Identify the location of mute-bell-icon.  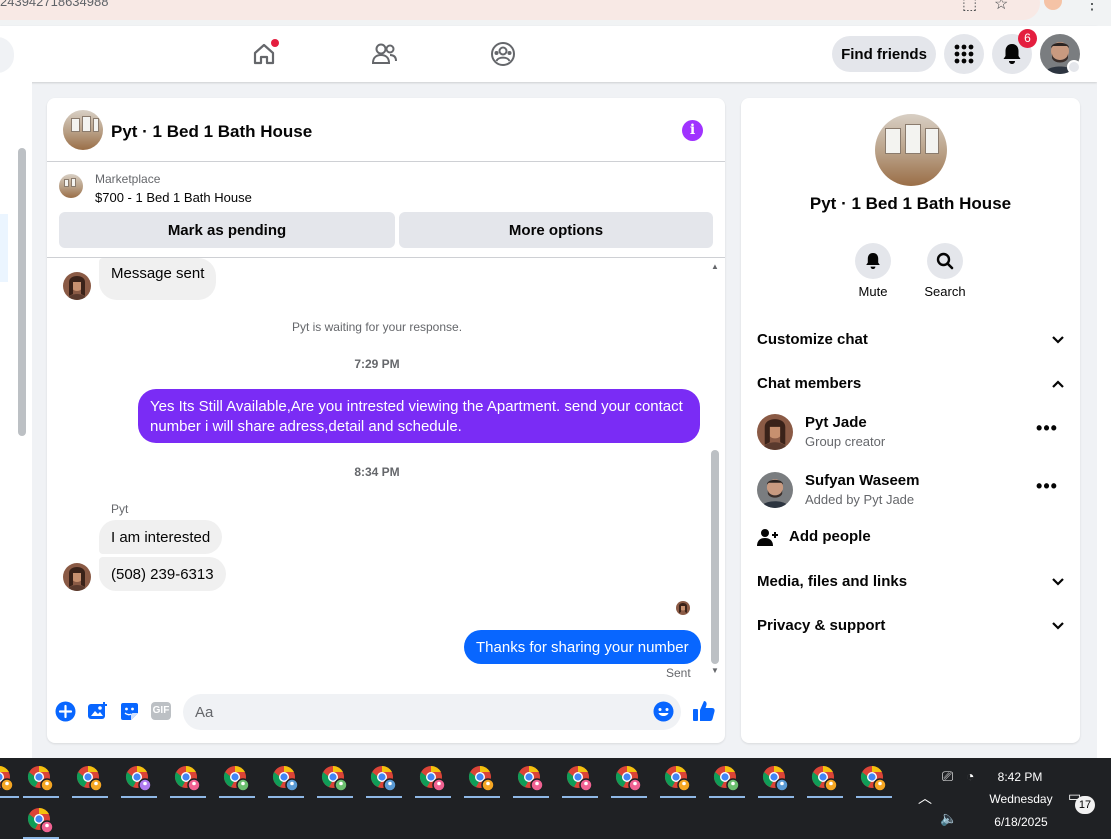
(873, 261).